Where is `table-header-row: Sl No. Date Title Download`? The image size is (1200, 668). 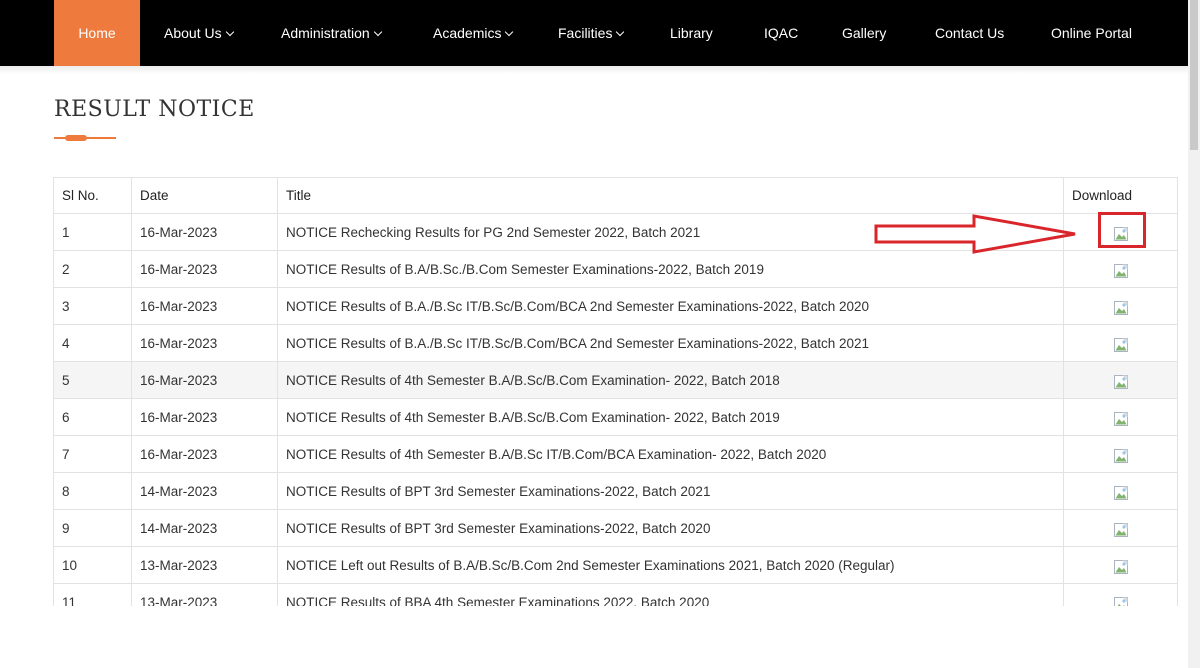 table-header-row: Sl No. Date Title Download is located at coordinates (615, 195).